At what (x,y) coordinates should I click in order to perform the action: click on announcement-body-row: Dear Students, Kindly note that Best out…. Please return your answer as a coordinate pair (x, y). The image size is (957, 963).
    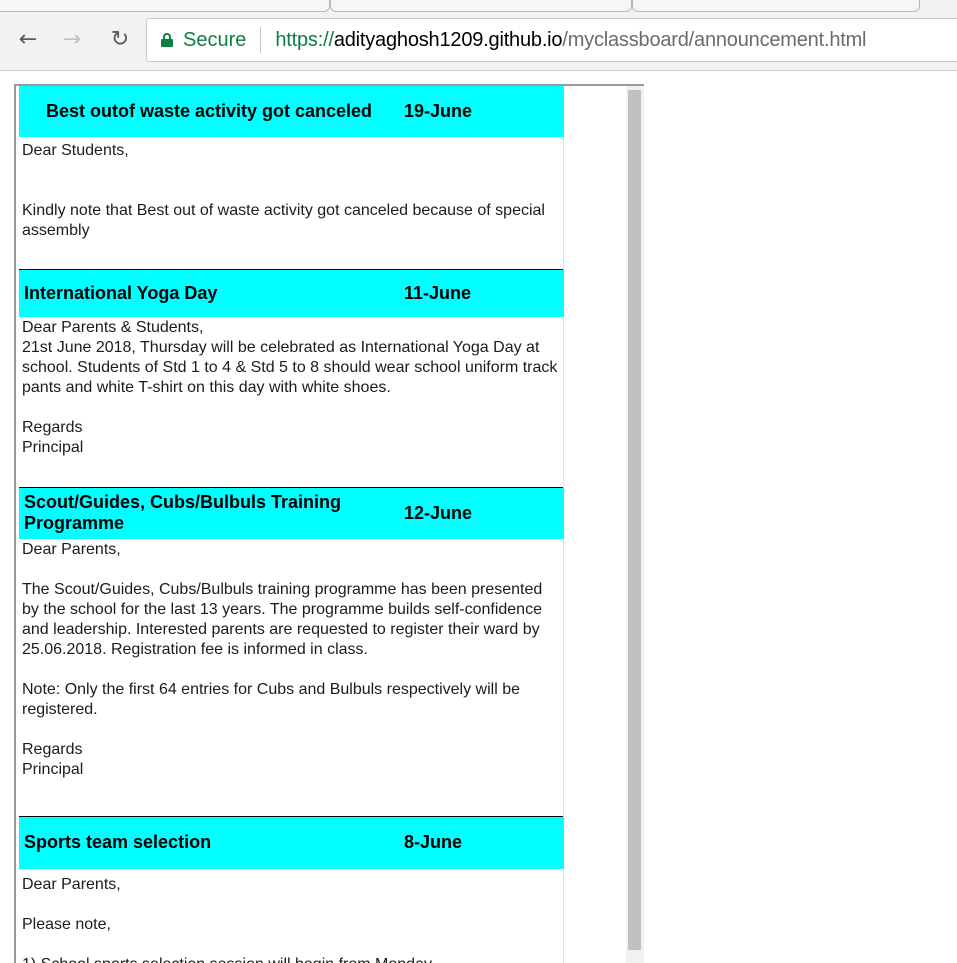
    Looking at the image, I should click on (291, 203).